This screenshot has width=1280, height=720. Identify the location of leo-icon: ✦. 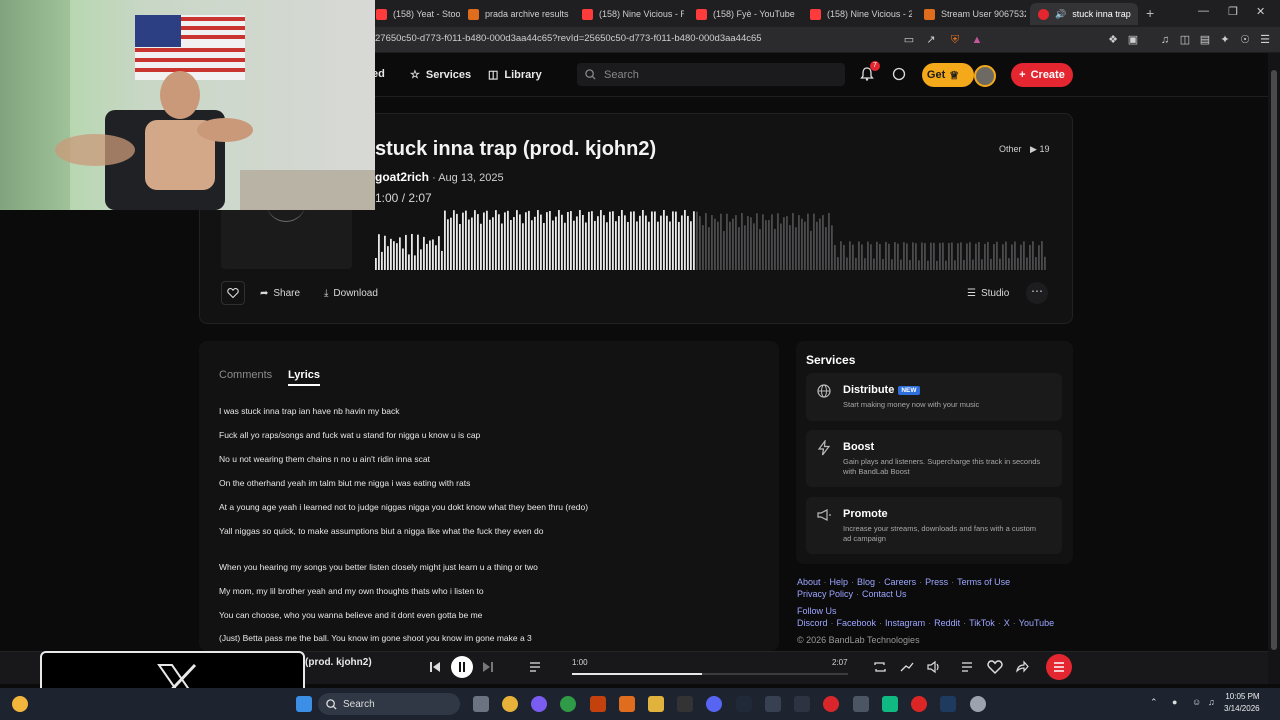
(1225, 40).